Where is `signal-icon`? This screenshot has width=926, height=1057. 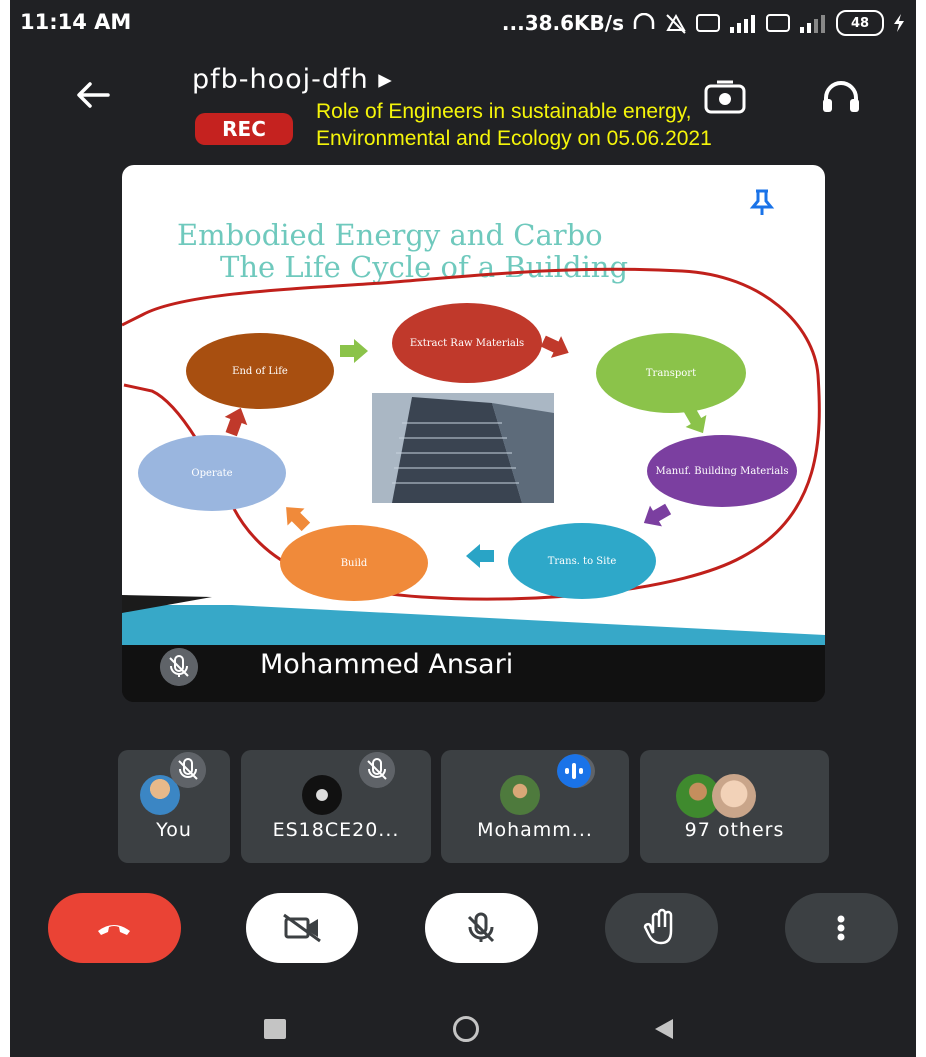
signal-icon is located at coordinates (742, 24).